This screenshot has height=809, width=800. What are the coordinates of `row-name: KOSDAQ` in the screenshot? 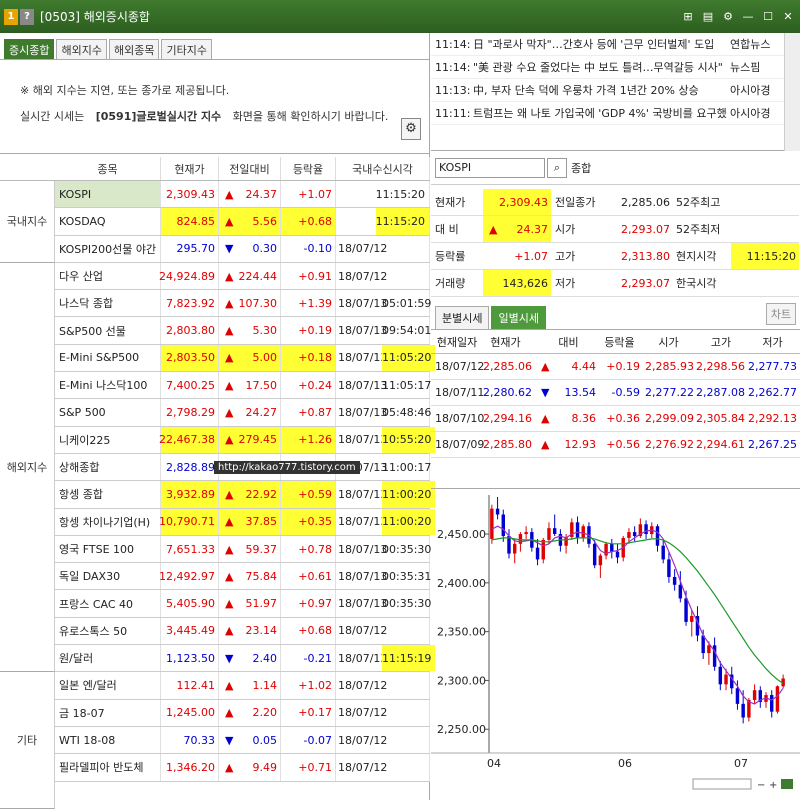 It's located at (108, 221).